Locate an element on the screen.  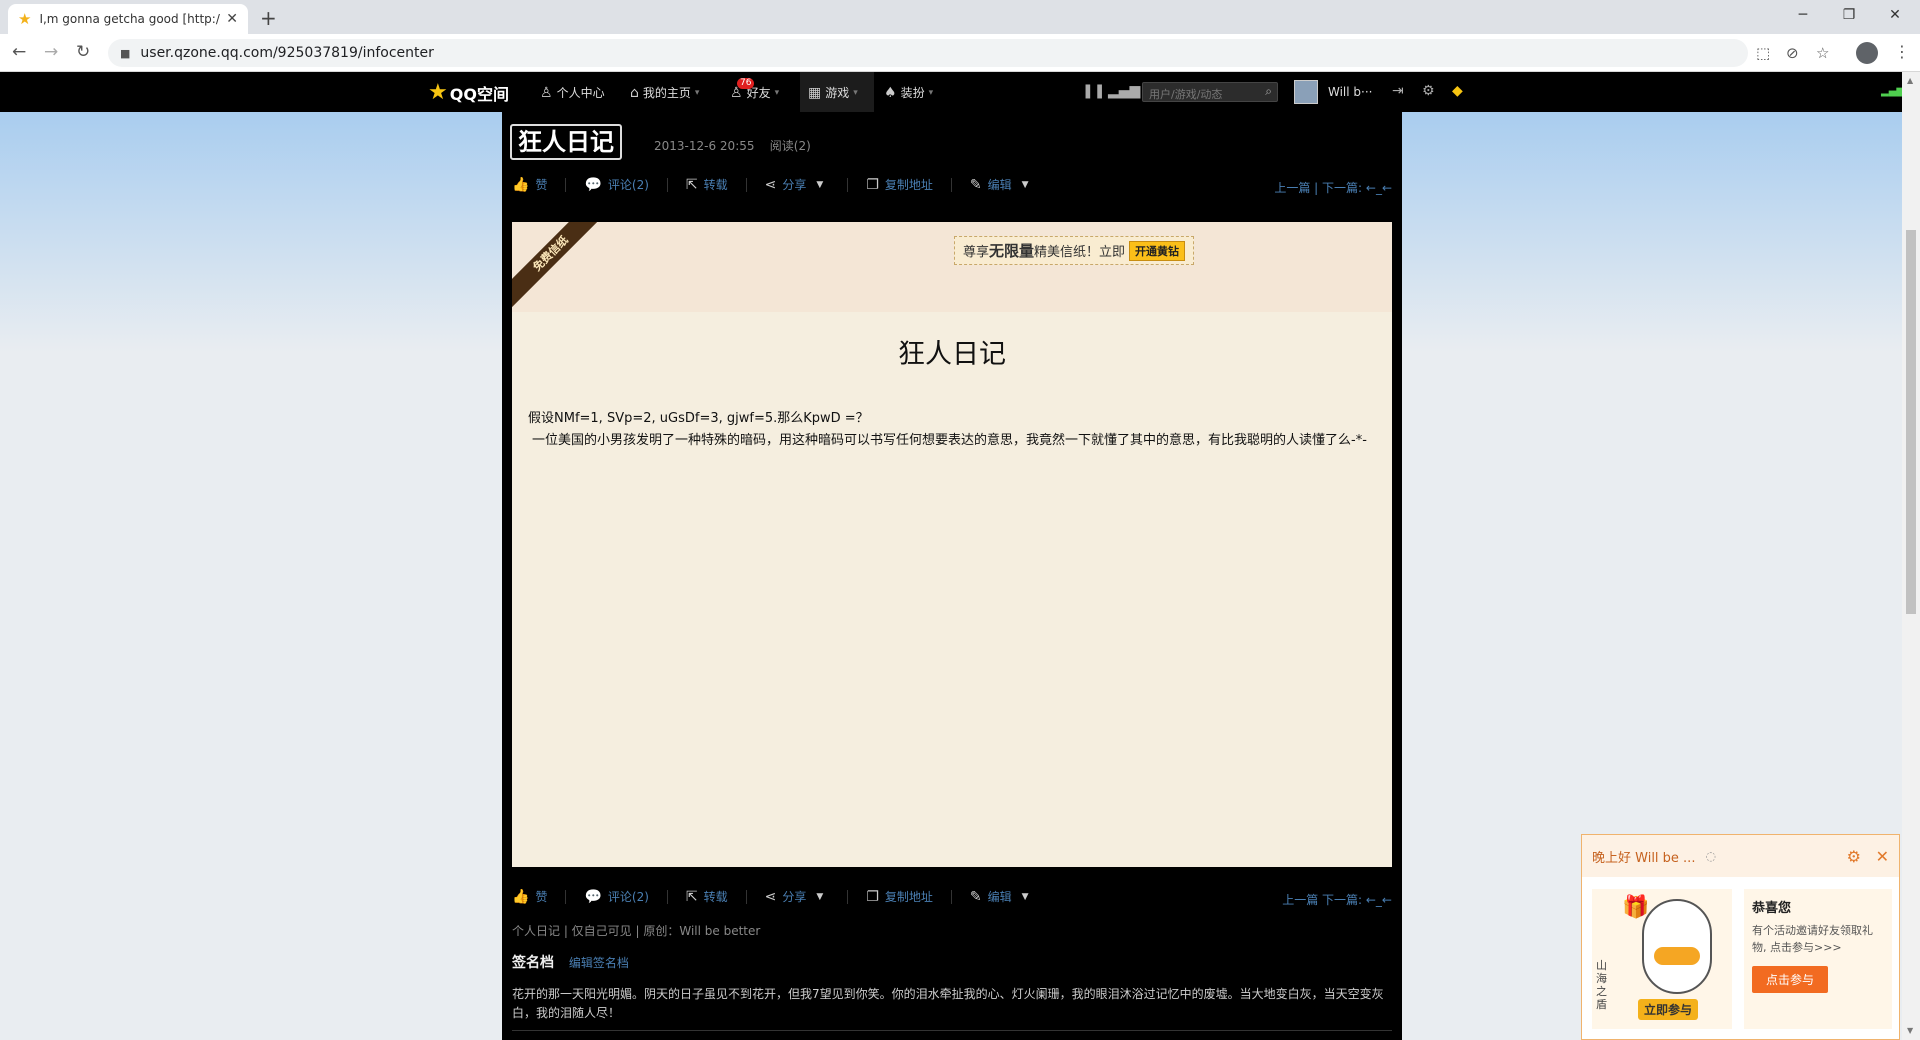
new-tab-button: + is located at coordinates (268, 18).